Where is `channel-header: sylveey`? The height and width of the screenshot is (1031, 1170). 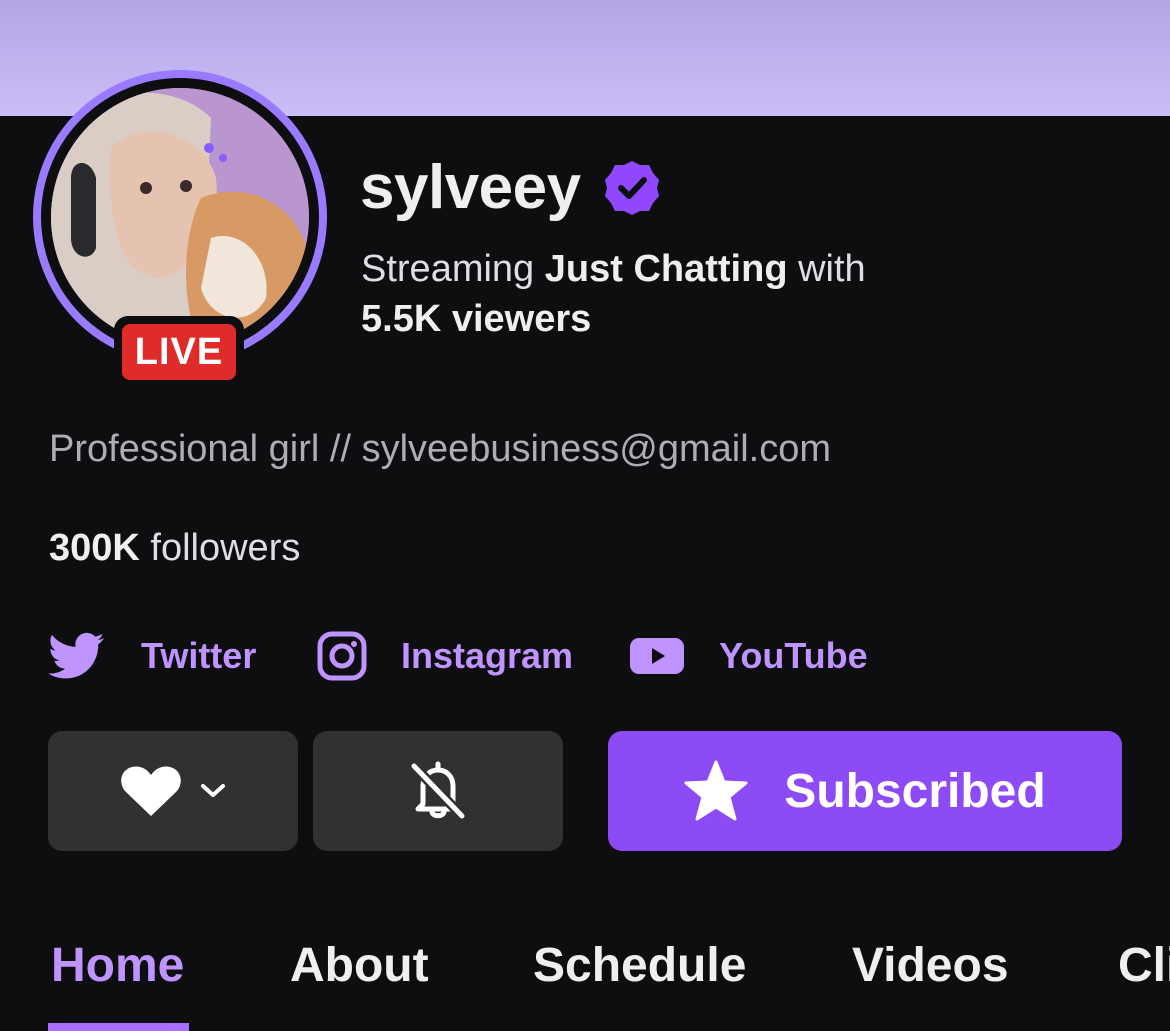 channel-header: sylveey is located at coordinates (510, 187).